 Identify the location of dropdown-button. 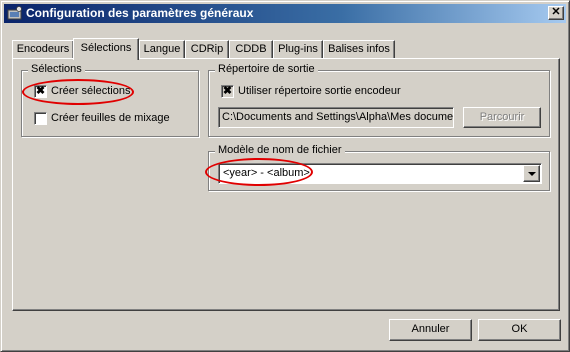
(531, 173).